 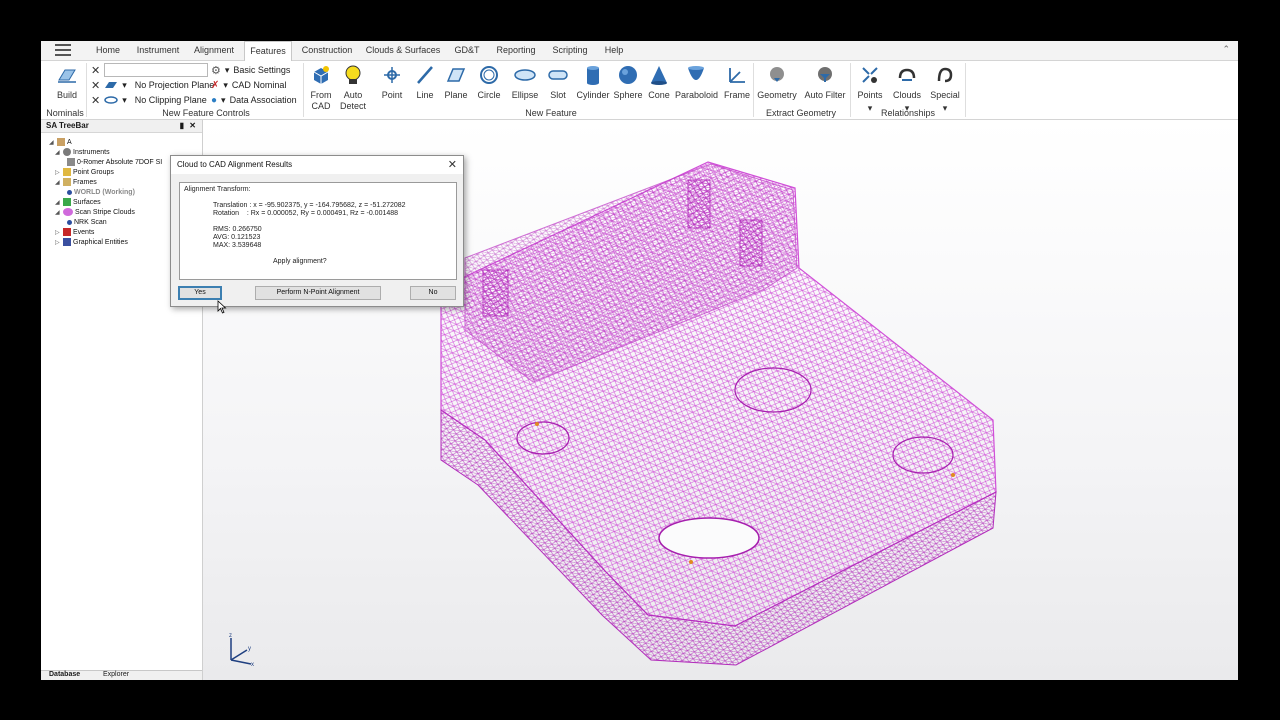 What do you see at coordinates (452, 165) in the screenshot?
I see `dialog-close-icon: ✕` at bounding box center [452, 165].